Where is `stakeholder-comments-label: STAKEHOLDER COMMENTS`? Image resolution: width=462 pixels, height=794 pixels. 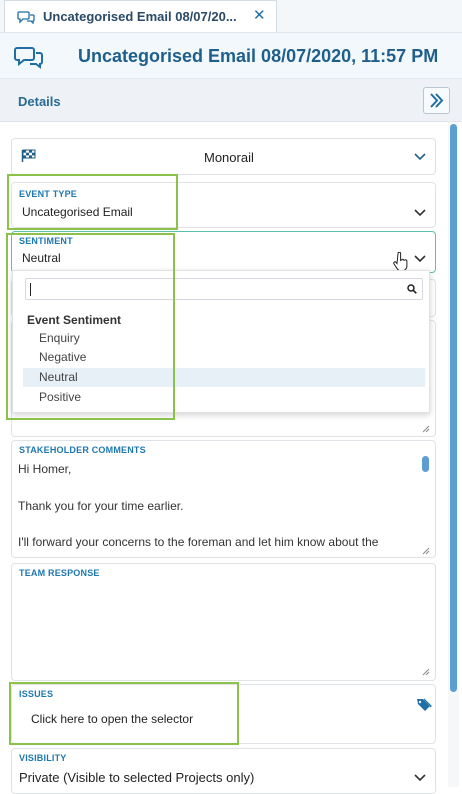 stakeholder-comments-label: STAKEHOLDER COMMENTS is located at coordinates (82, 450).